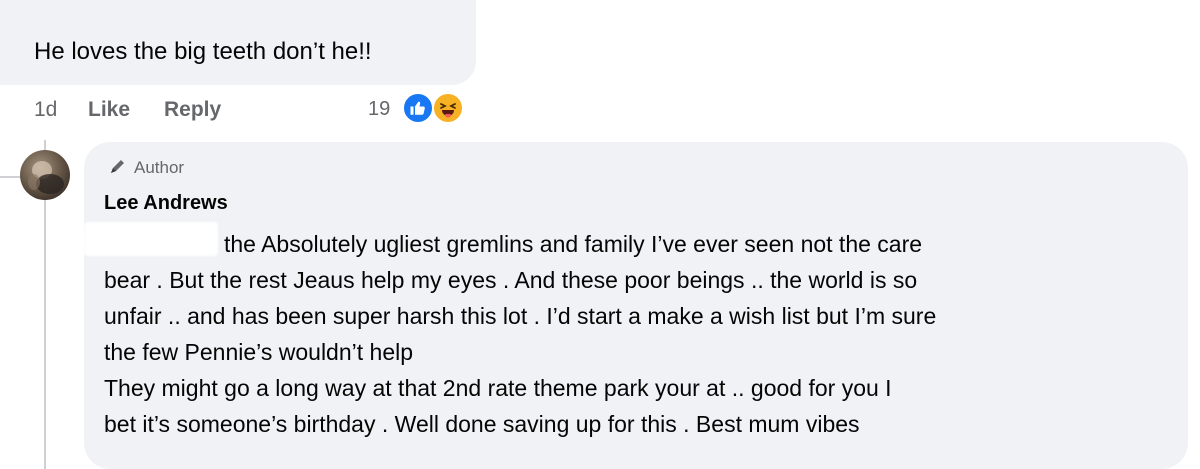  Describe the element at coordinates (45, 175) in the screenshot. I see `avatar` at that location.